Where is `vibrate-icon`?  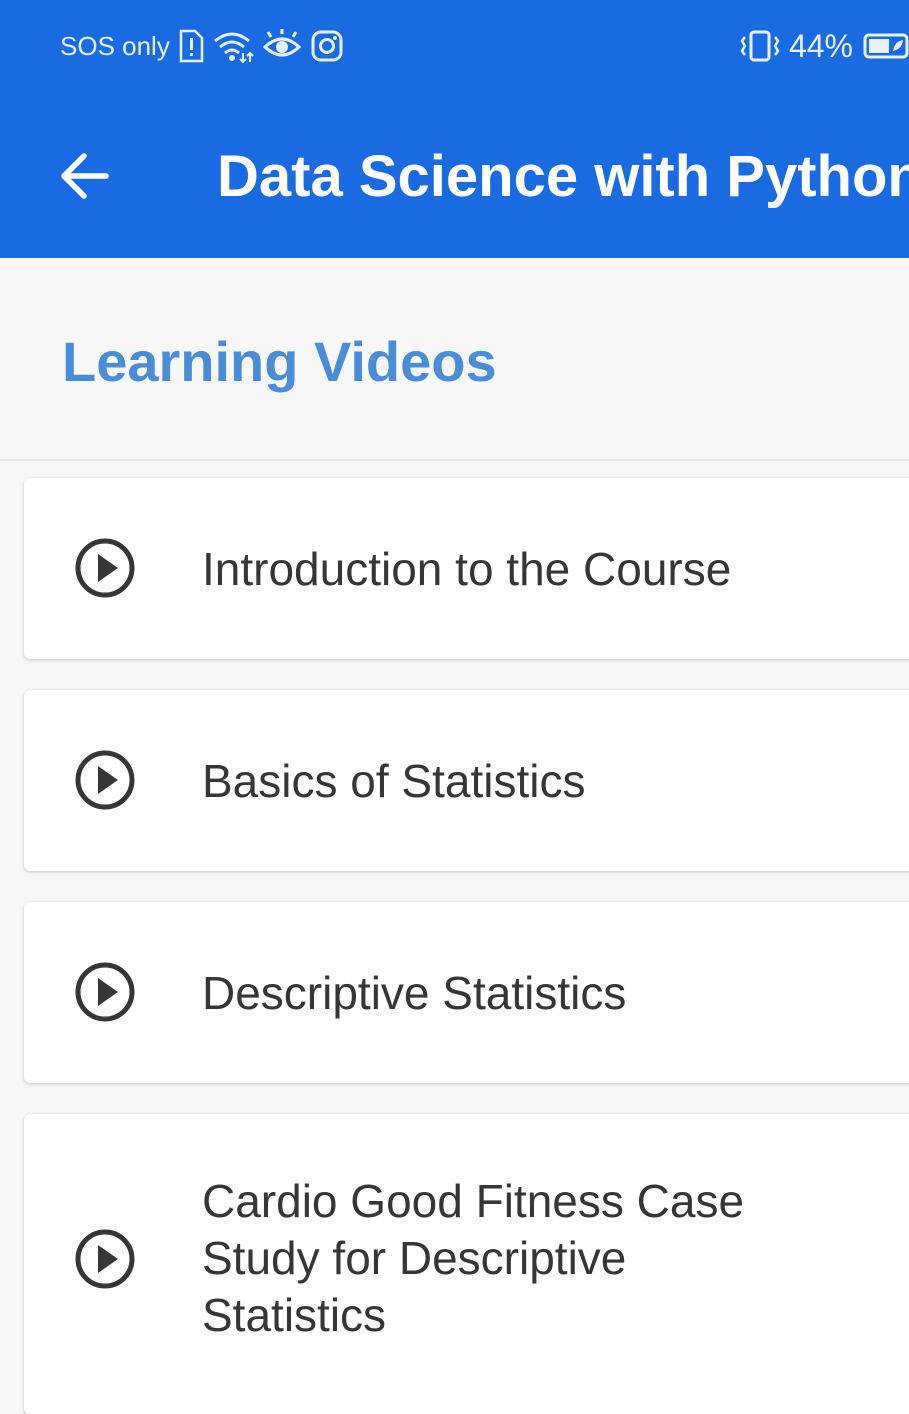
vibrate-icon is located at coordinates (760, 46).